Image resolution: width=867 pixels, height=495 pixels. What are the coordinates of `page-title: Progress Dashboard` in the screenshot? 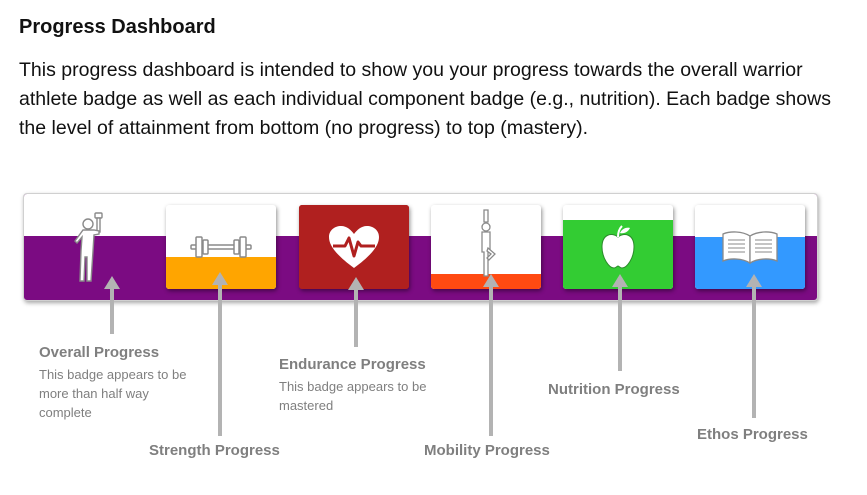 It's located at (117, 27).